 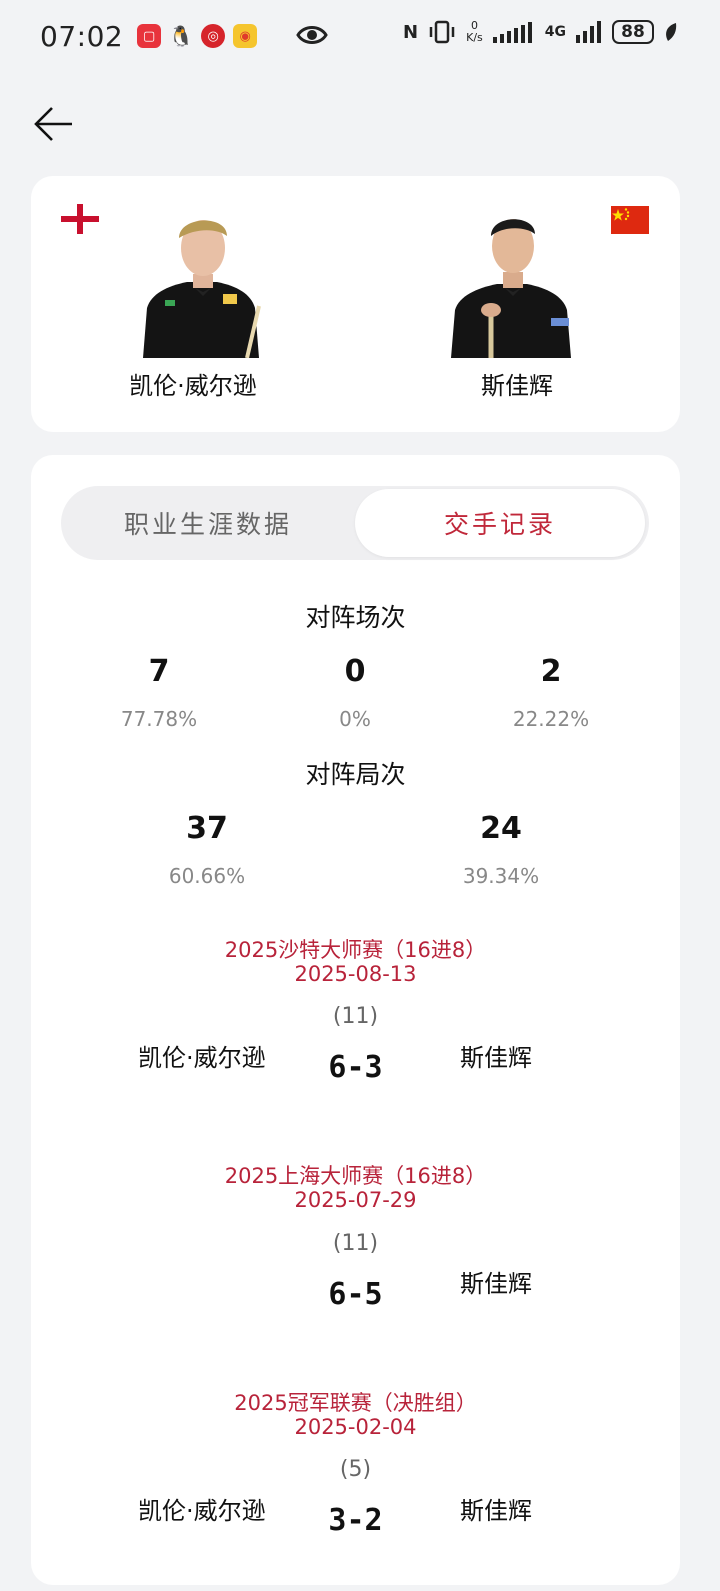 I want to click on matches-left-value: 7, so click(x=159, y=671).